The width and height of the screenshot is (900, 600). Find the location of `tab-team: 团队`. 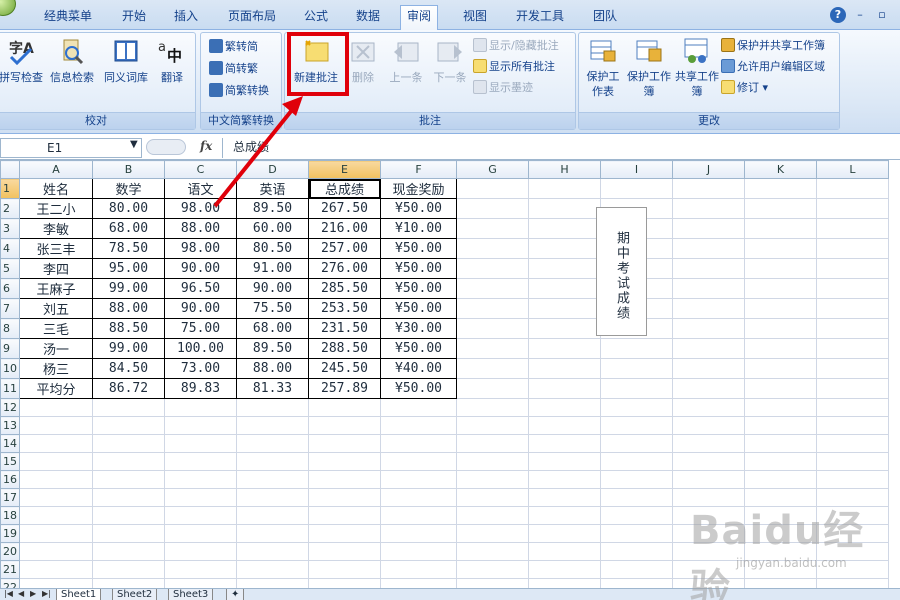

tab-team: 团队 is located at coordinates (605, 17).